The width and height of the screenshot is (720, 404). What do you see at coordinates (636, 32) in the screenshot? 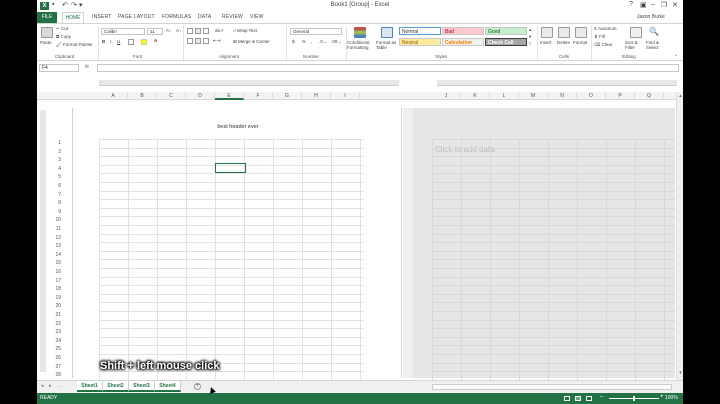
I see `sort-filter-icon` at bounding box center [636, 32].